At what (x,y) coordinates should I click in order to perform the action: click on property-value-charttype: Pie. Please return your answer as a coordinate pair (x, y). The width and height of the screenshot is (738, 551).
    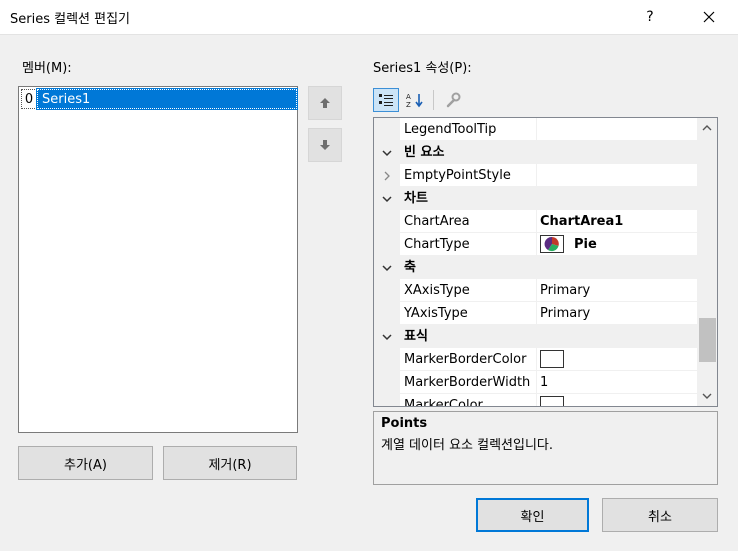
    Looking at the image, I should click on (616, 244).